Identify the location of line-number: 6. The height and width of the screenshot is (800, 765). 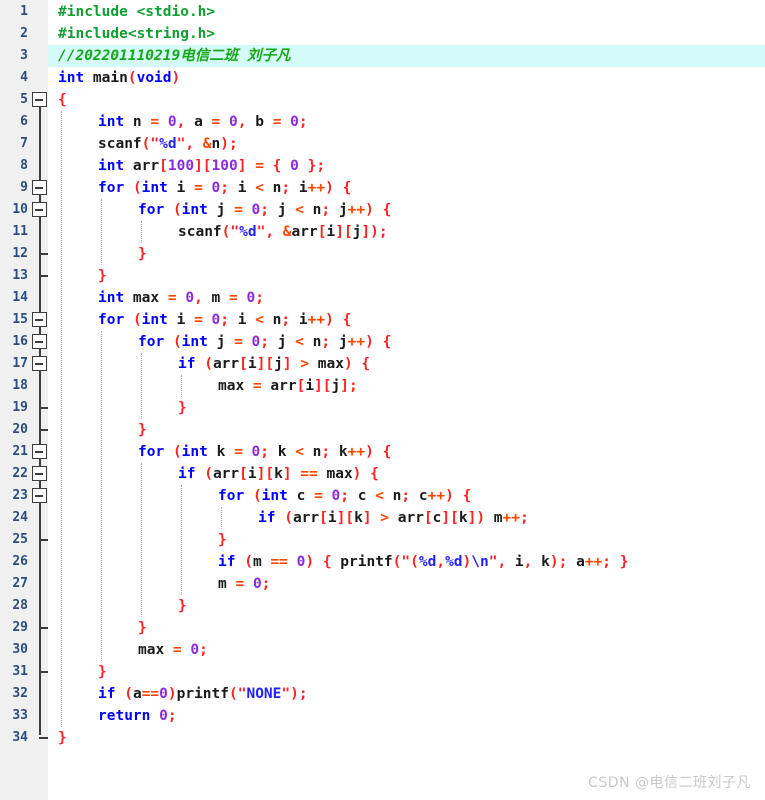
(24, 121).